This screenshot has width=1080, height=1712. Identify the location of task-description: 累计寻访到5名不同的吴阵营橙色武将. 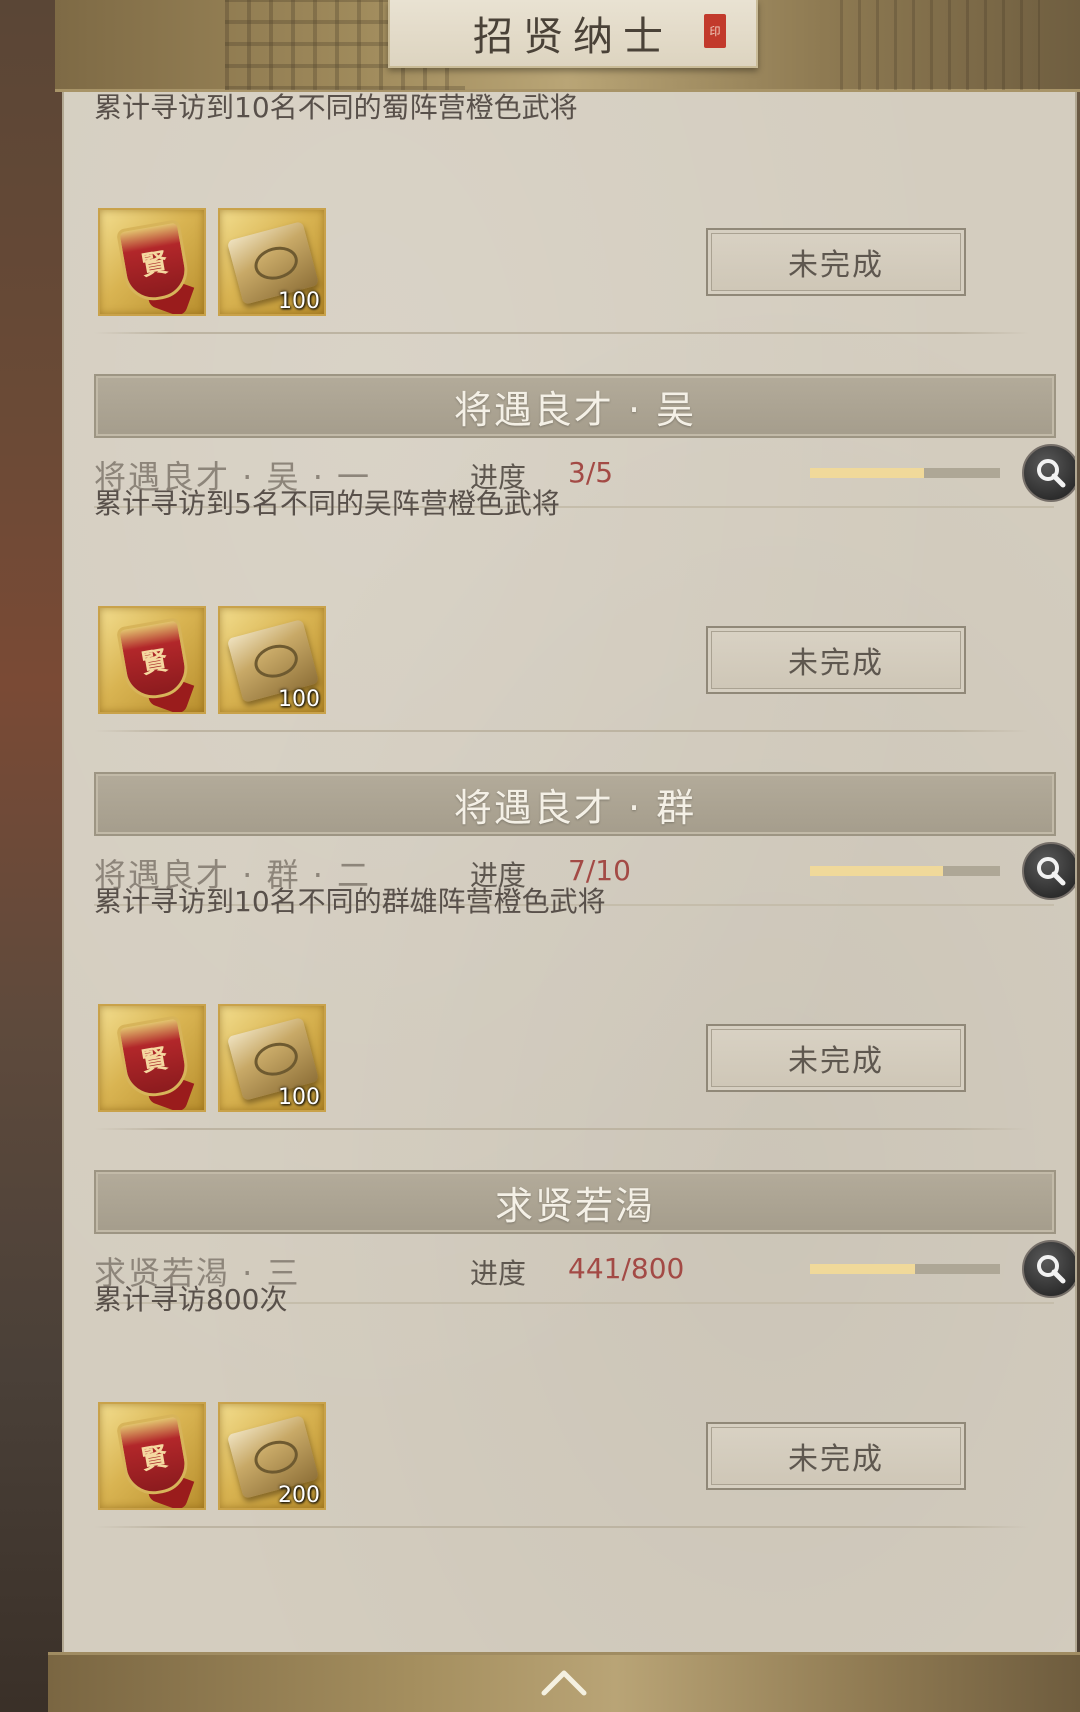
(327, 503).